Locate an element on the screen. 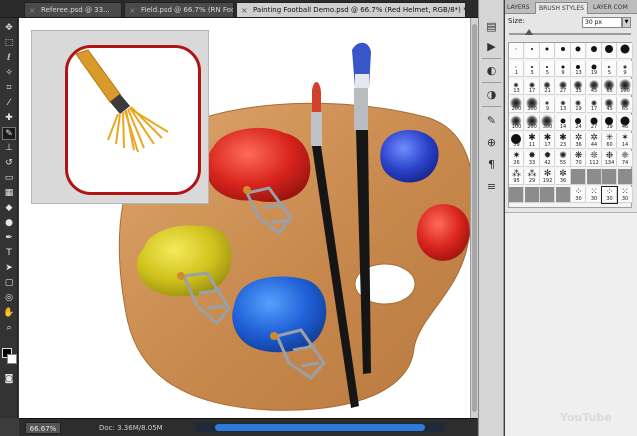  clone-stamp-tool-icon: ⊥ is located at coordinates (9, 148).